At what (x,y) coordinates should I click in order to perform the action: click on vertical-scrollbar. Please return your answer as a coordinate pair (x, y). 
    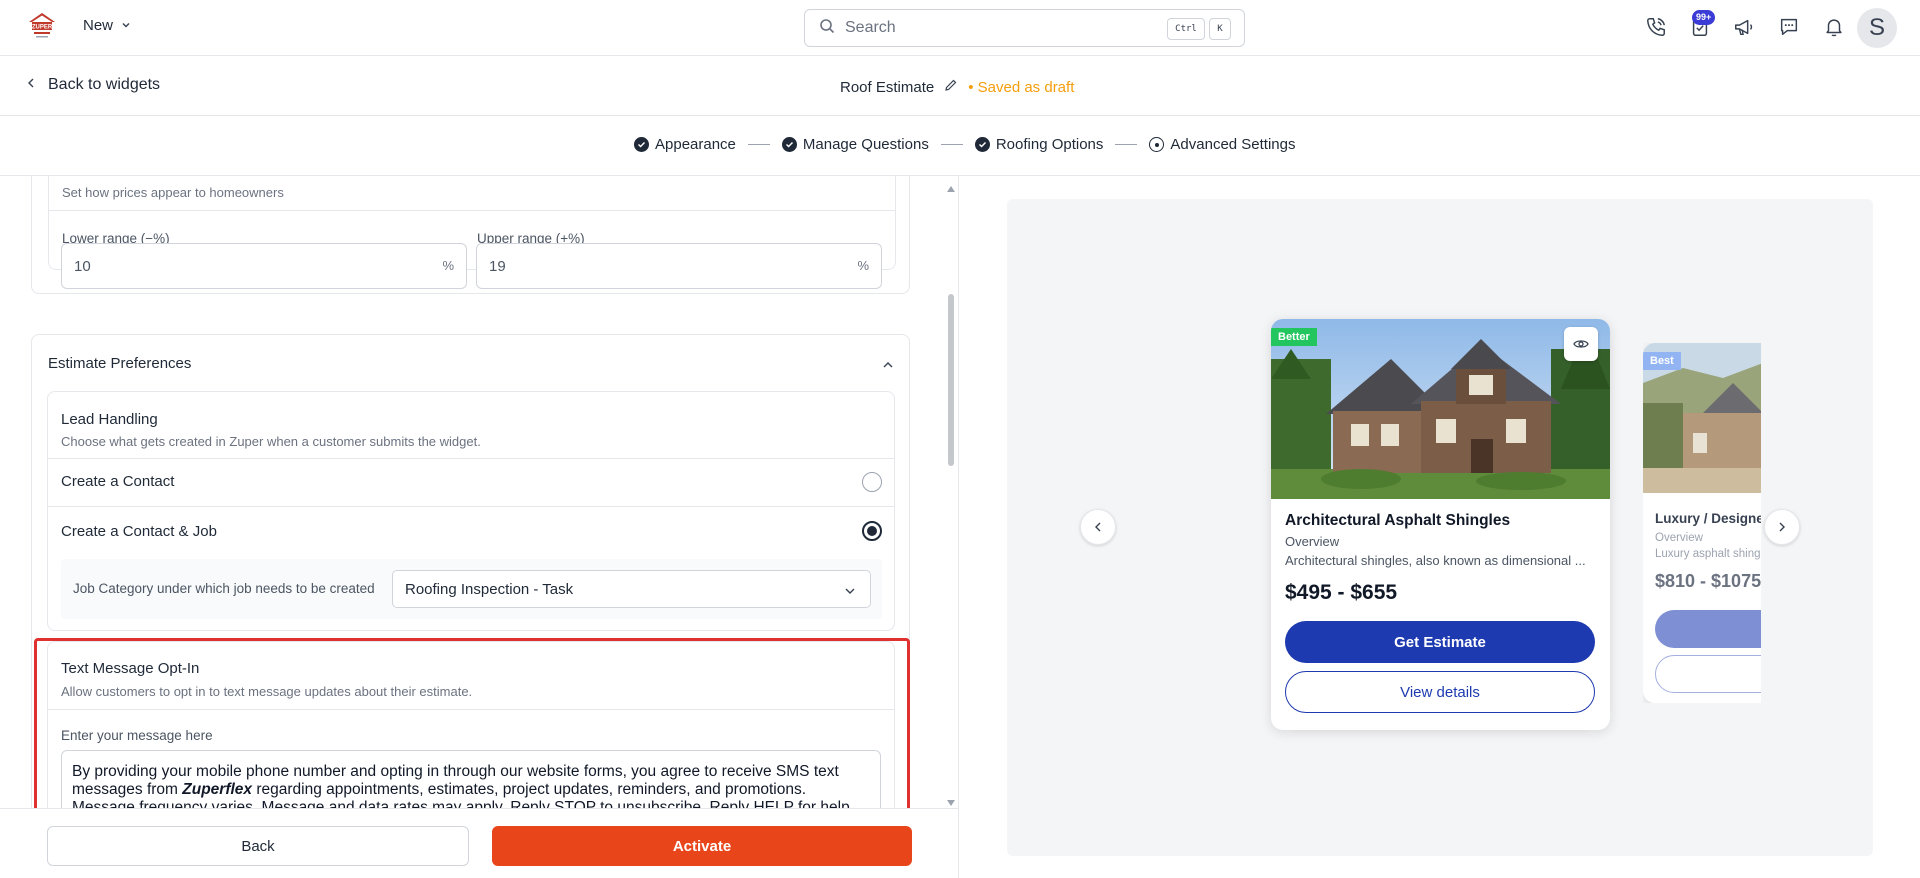
    Looking at the image, I should click on (951, 492).